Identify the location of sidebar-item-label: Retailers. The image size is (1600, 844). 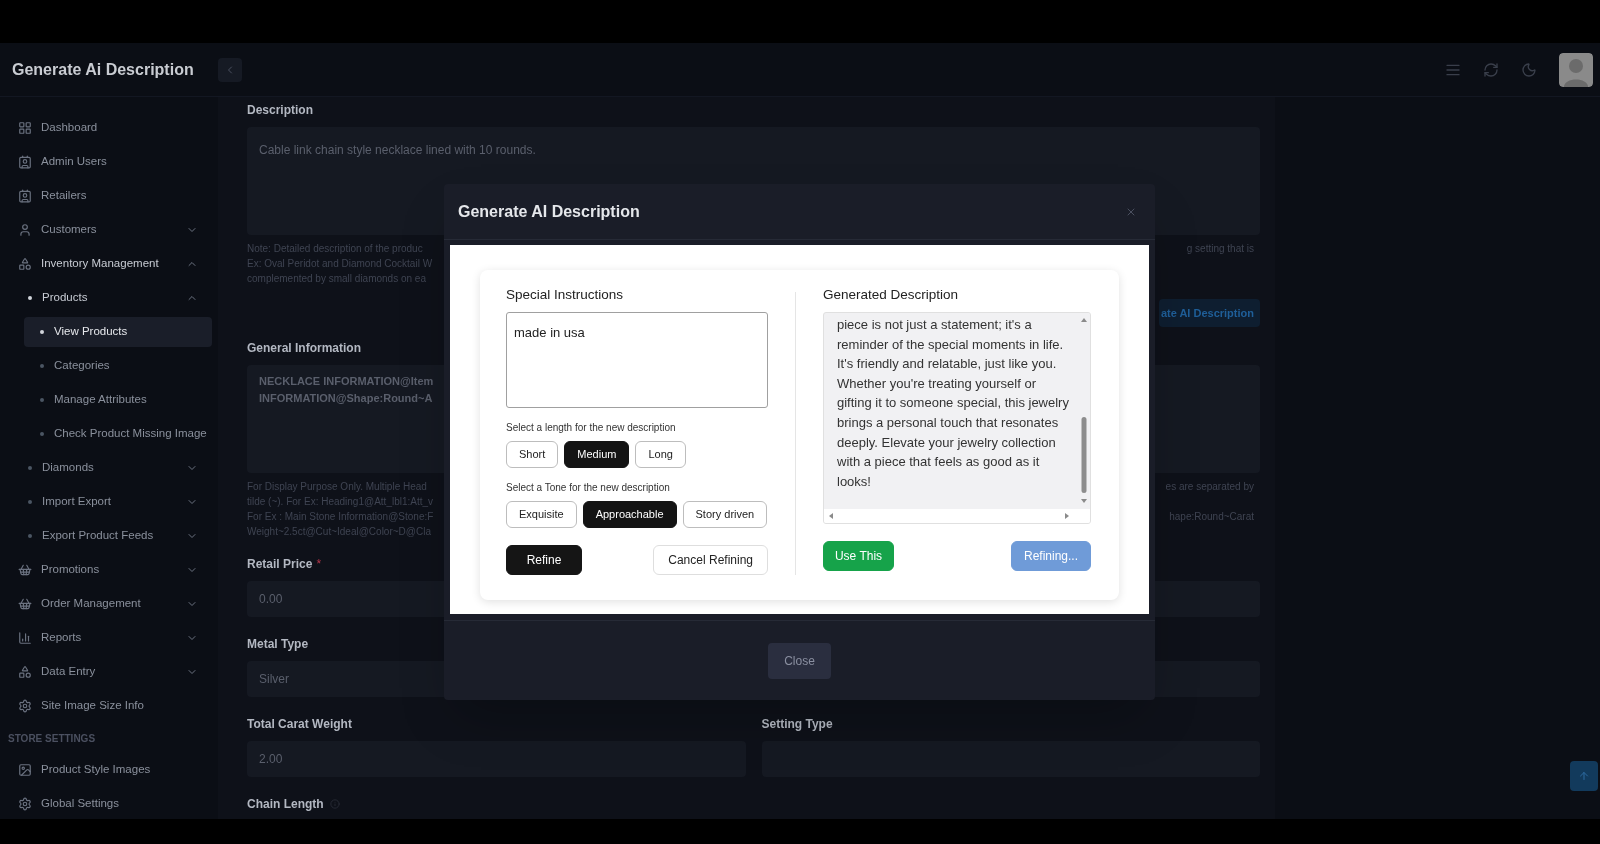
(64, 196).